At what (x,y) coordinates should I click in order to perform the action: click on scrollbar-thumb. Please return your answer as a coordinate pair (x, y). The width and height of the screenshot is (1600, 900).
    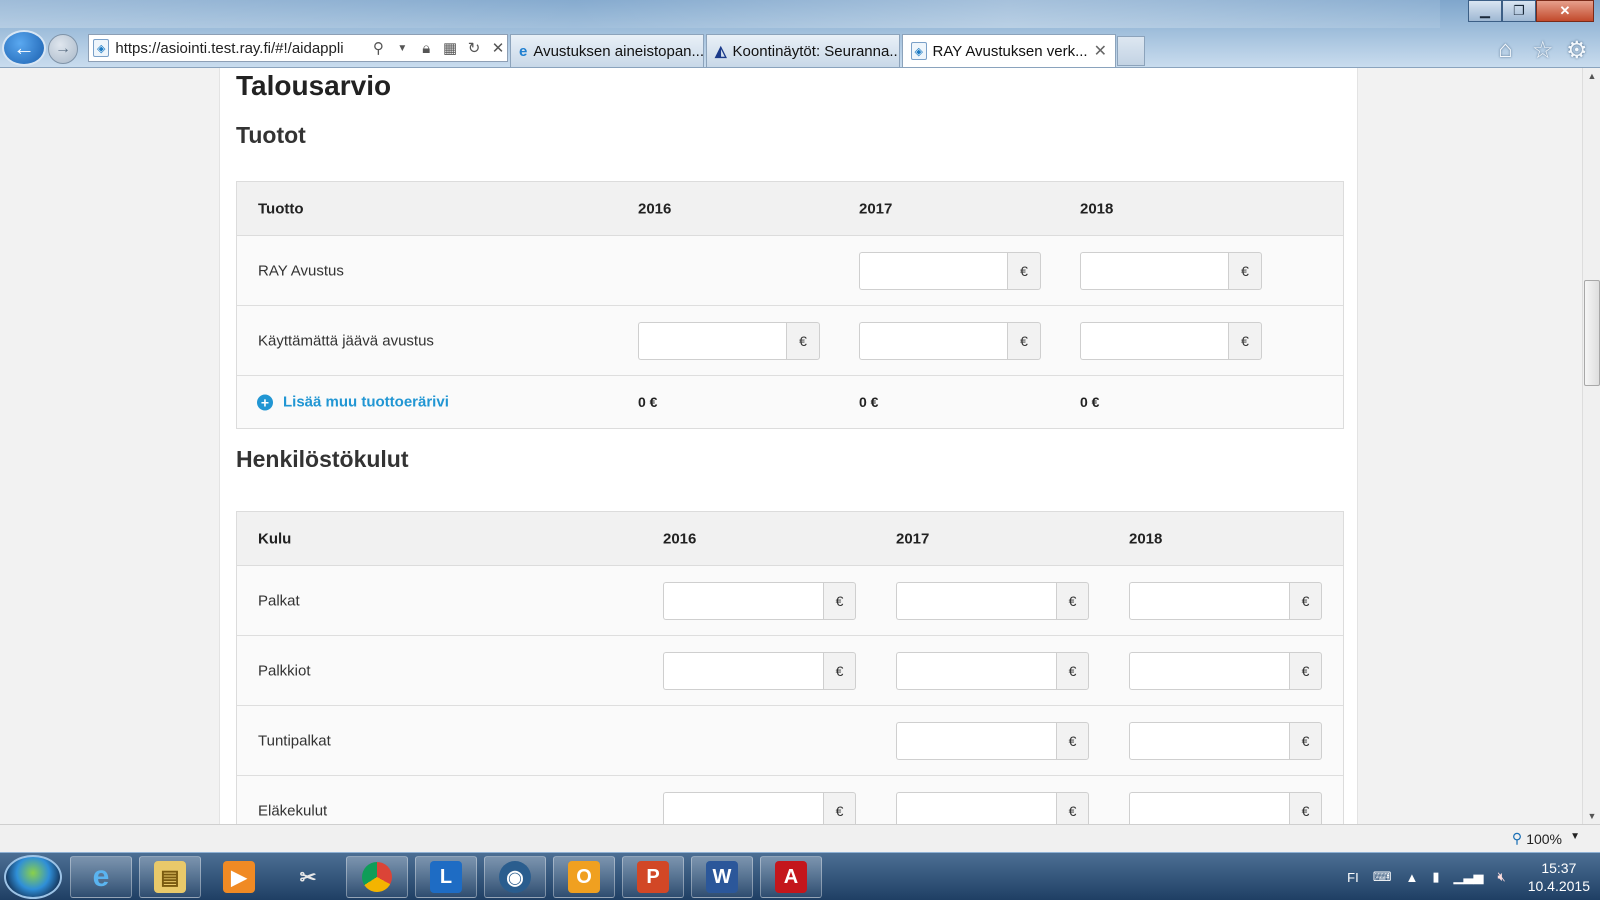
    Looking at the image, I should click on (1592, 333).